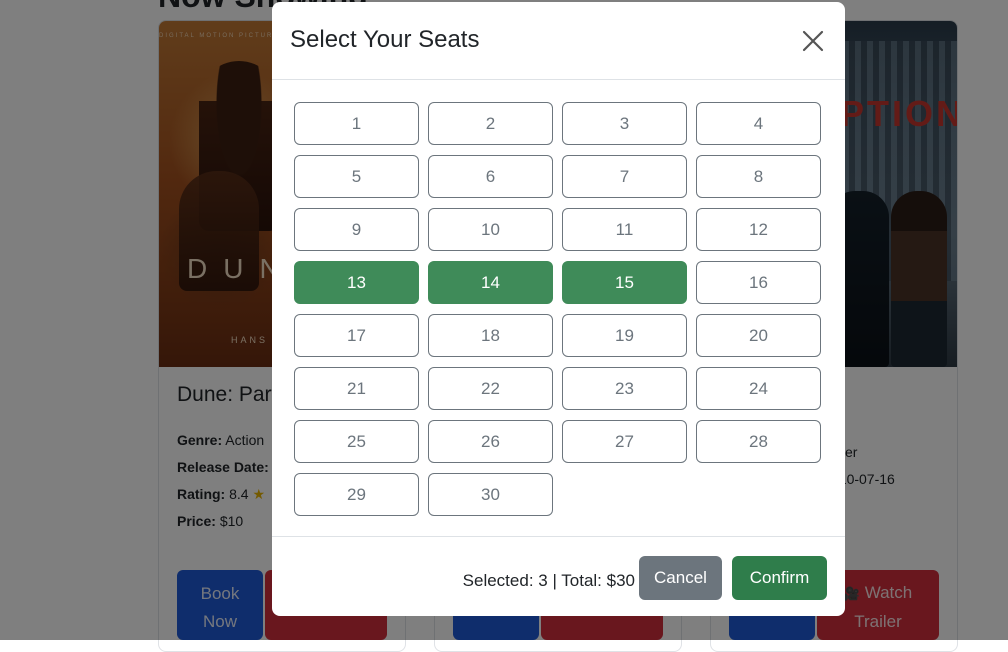  Describe the element at coordinates (490, 335) in the screenshot. I see `seat-button-18: 18` at that location.